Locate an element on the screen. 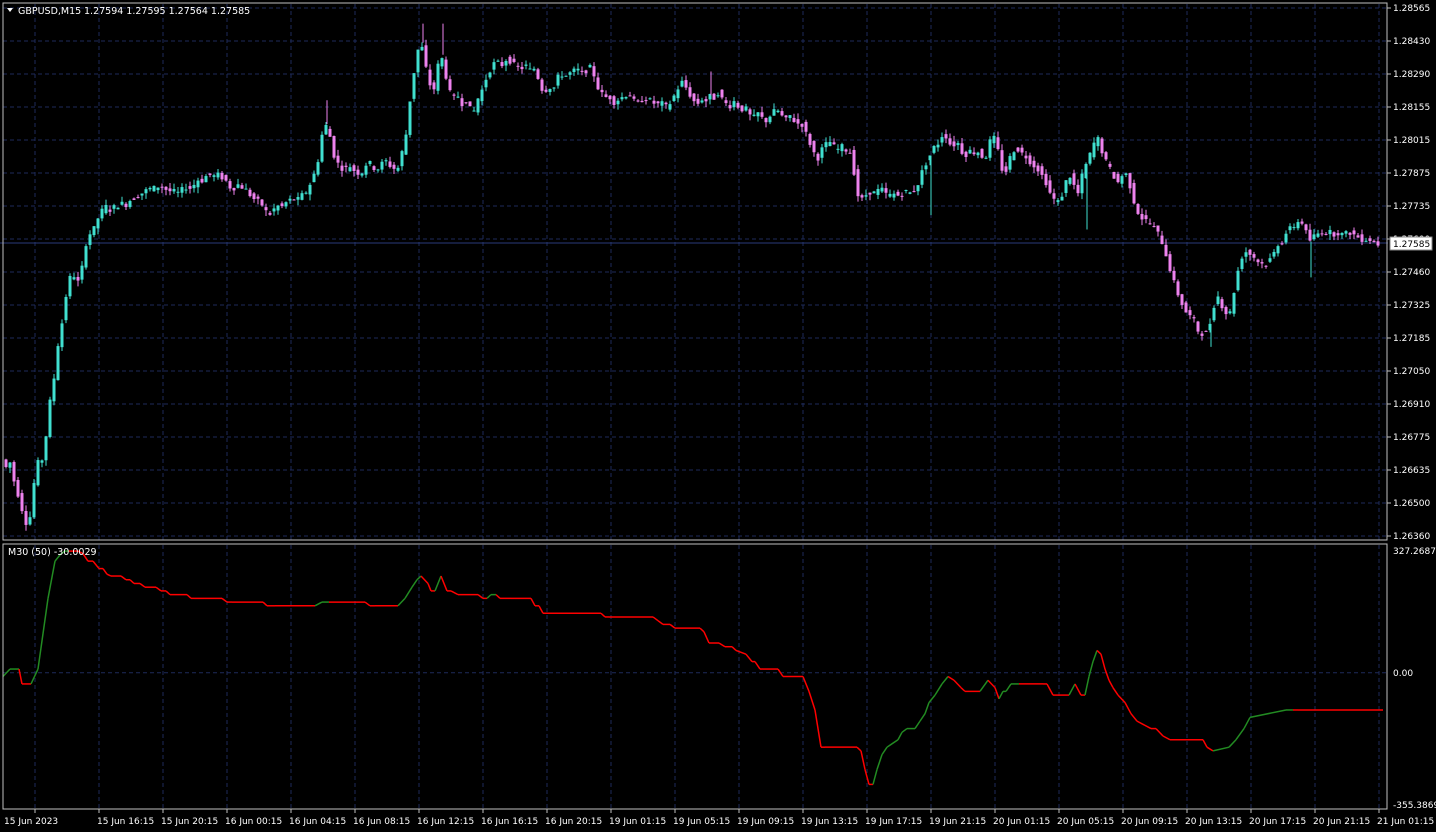  y-tick-label: 1.26910 is located at coordinates (1411, 405).